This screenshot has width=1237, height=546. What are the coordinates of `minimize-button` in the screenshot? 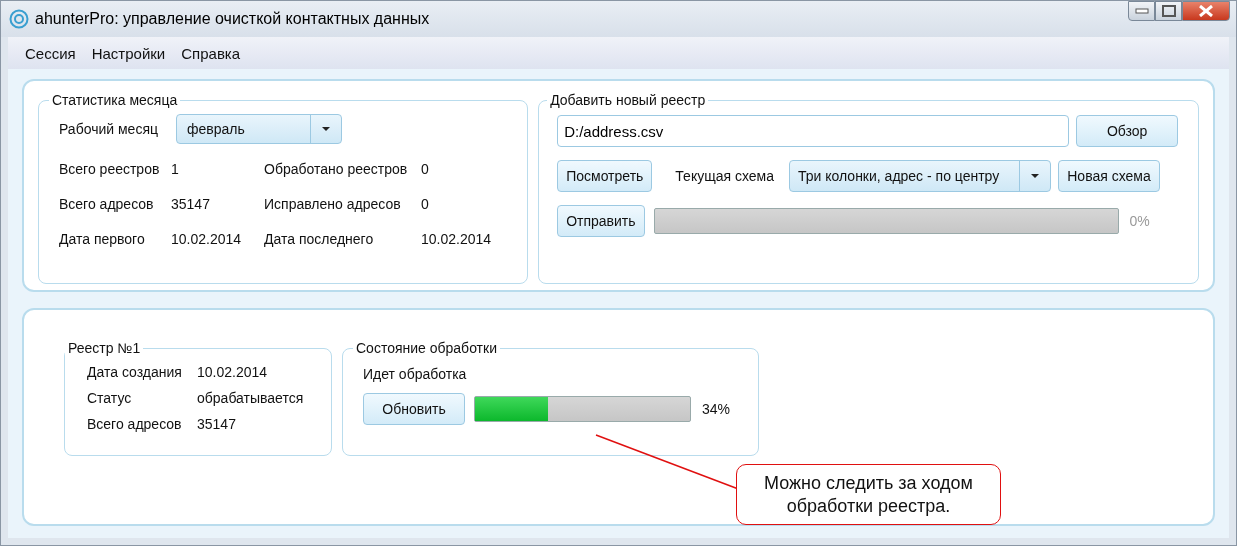 It's located at (1141, 11).